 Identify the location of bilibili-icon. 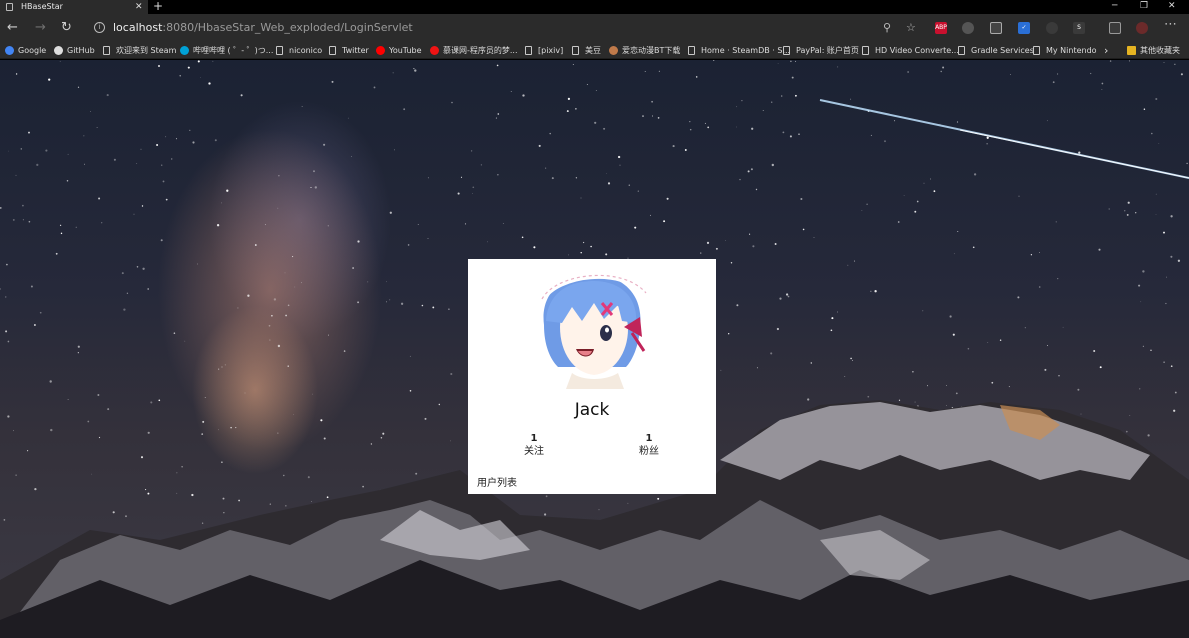
(184, 50).